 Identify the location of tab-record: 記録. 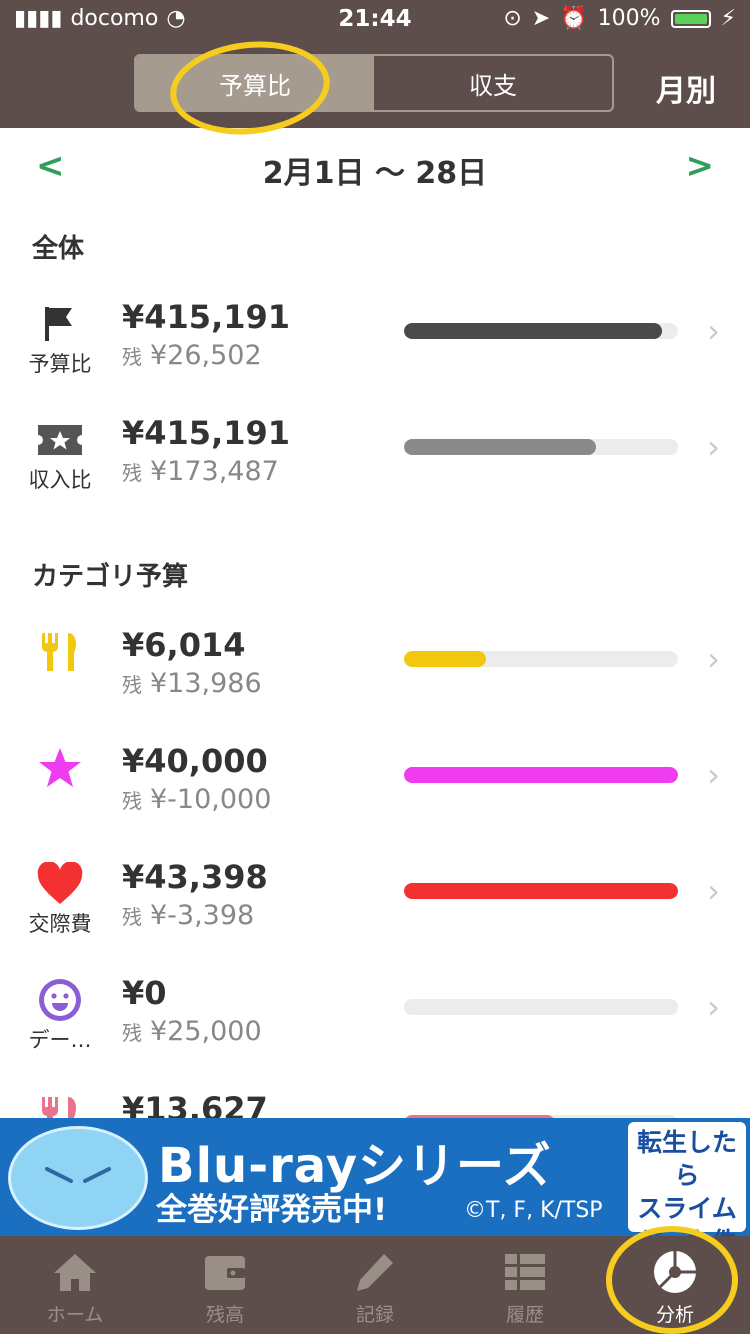
(375, 1285).